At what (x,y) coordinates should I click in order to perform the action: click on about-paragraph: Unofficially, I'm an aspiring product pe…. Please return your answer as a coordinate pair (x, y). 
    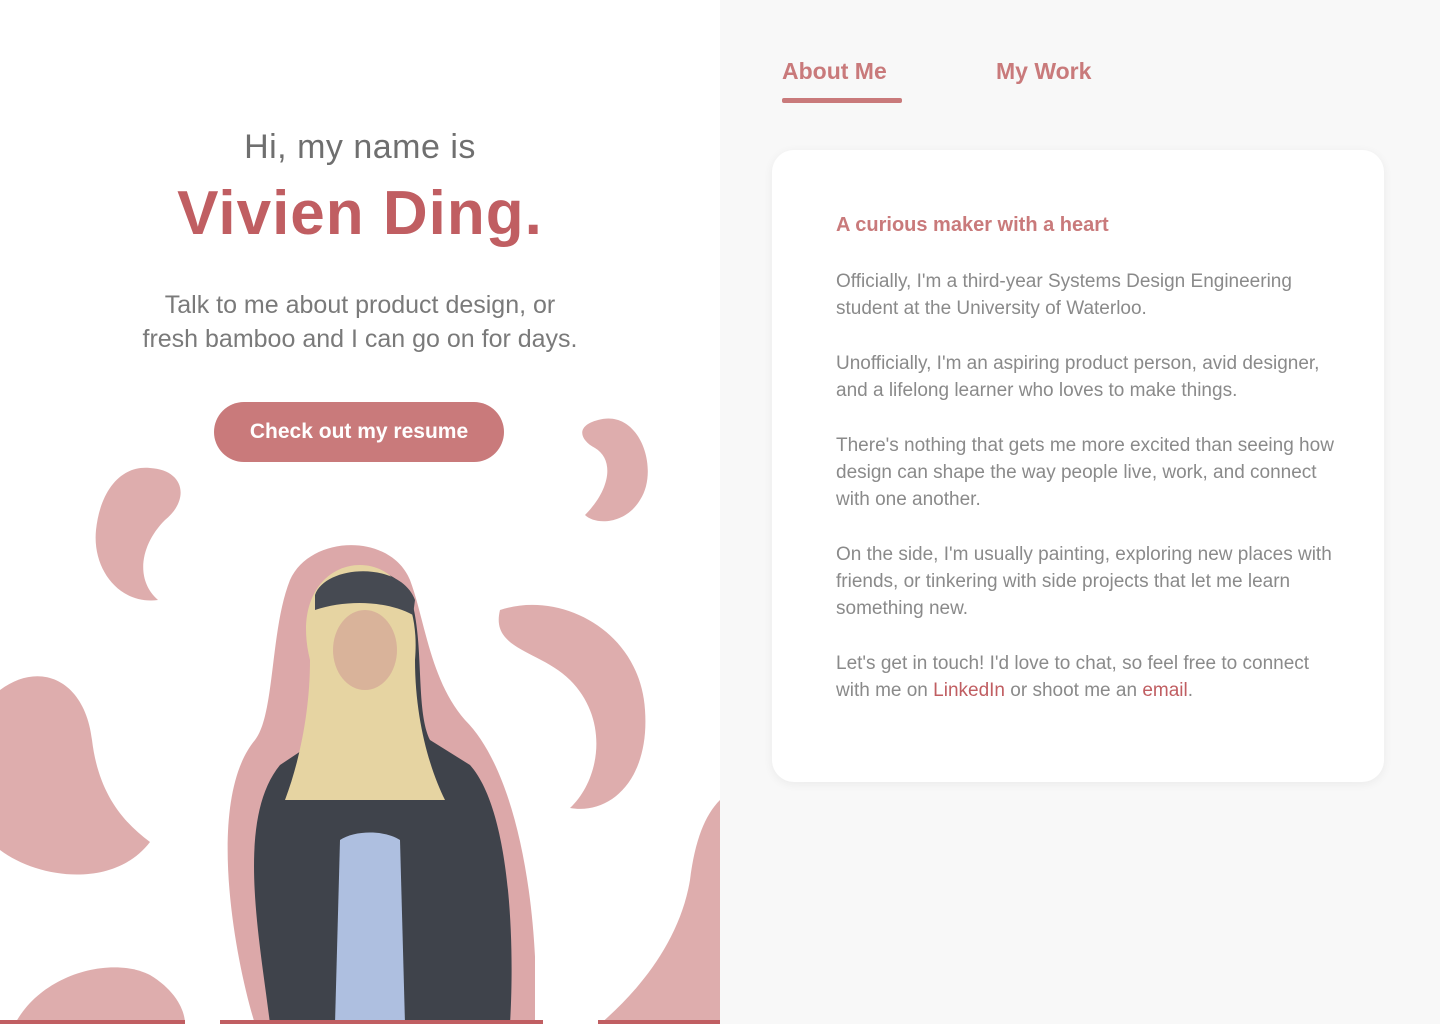
    Looking at the image, I should click on (1078, 377).